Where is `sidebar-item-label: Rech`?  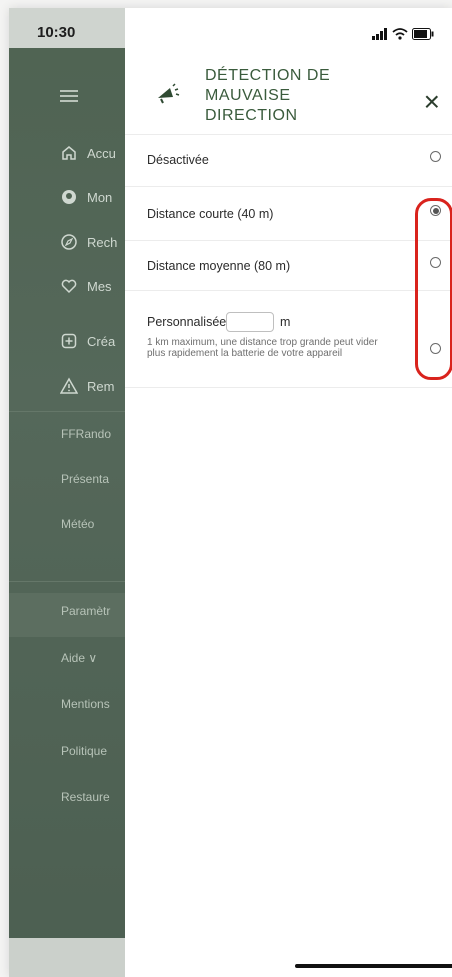
sidebar-item-label: Rech is located at coordinates (102, 242).